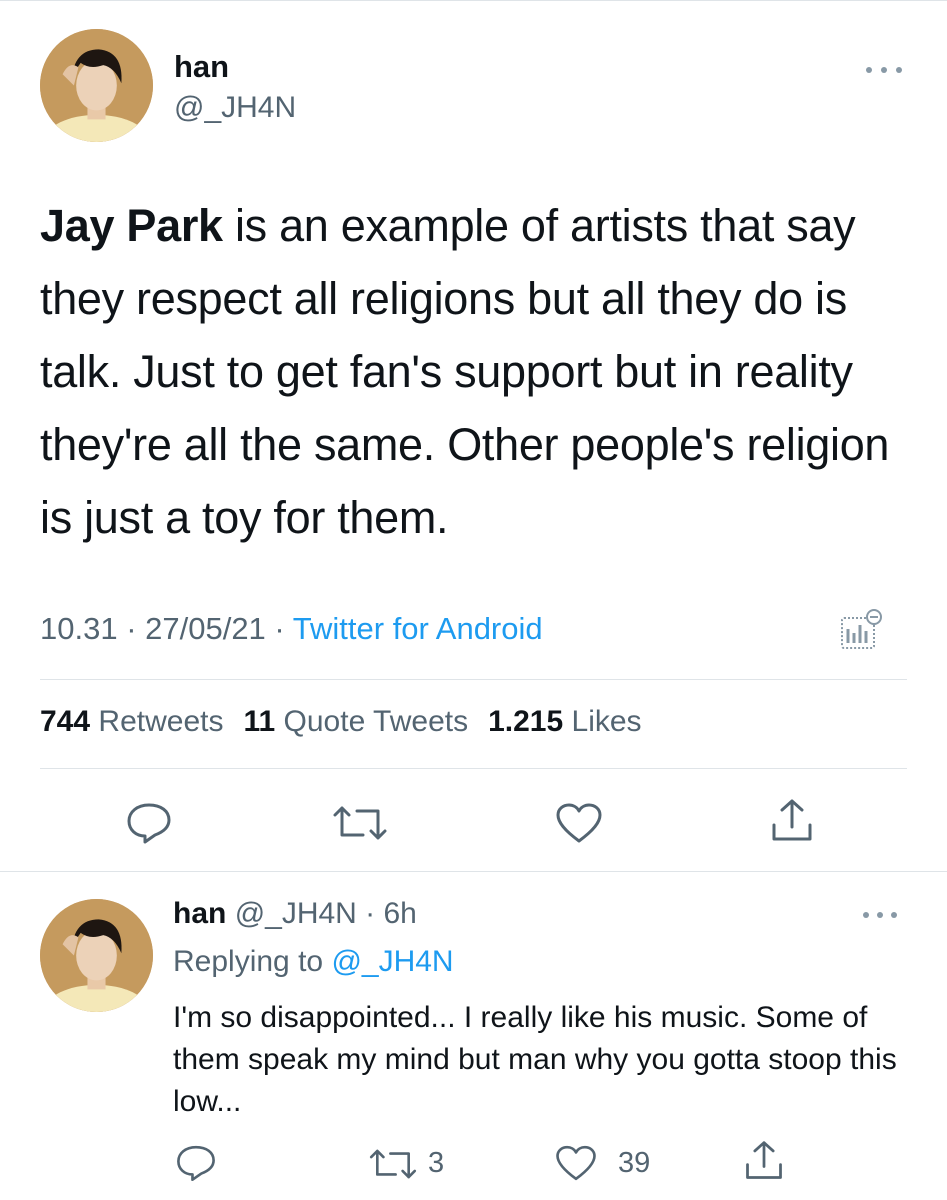  I want to click on likes-count: 1.215, so click(526, 721).